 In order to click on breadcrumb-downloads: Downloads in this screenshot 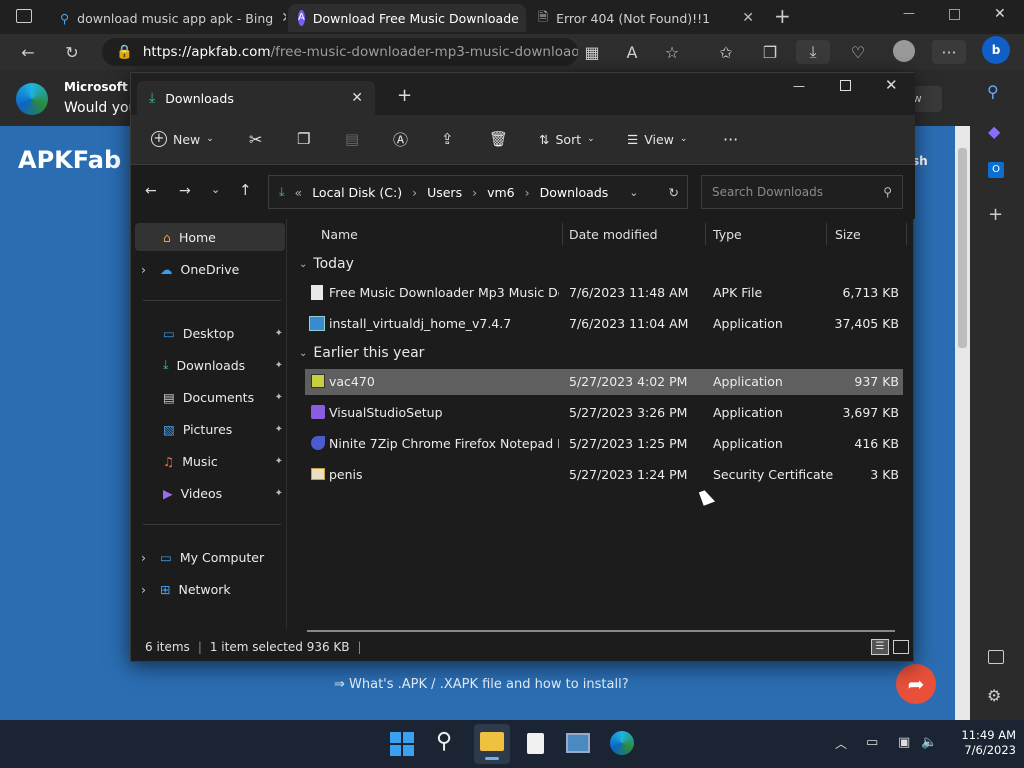, I will do `click(574, 192)`.